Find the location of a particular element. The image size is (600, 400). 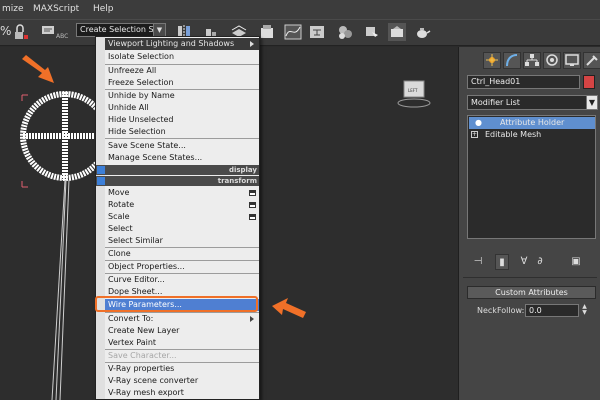

panel-divider is located at coordinates (530, 277).